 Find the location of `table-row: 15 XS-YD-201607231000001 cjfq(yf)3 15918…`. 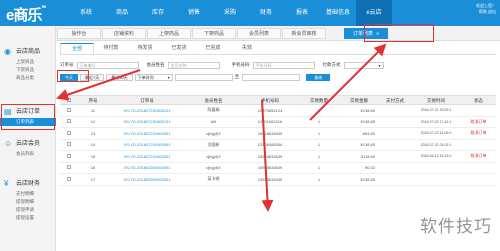

table-row: 15 XS-YD-201607231000001 cjfq(yf)3 15918… is located at coordinates (278, 157).